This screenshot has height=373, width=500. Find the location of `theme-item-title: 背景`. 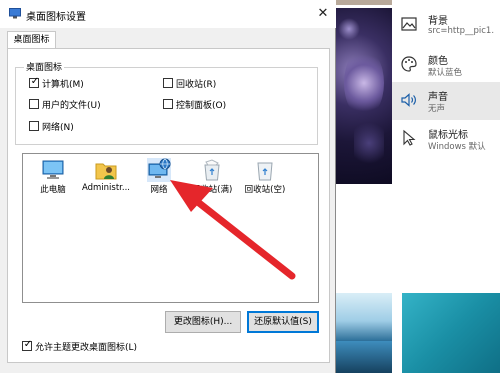

theme-item-title: 背景 is located at coordinates (438, 21).